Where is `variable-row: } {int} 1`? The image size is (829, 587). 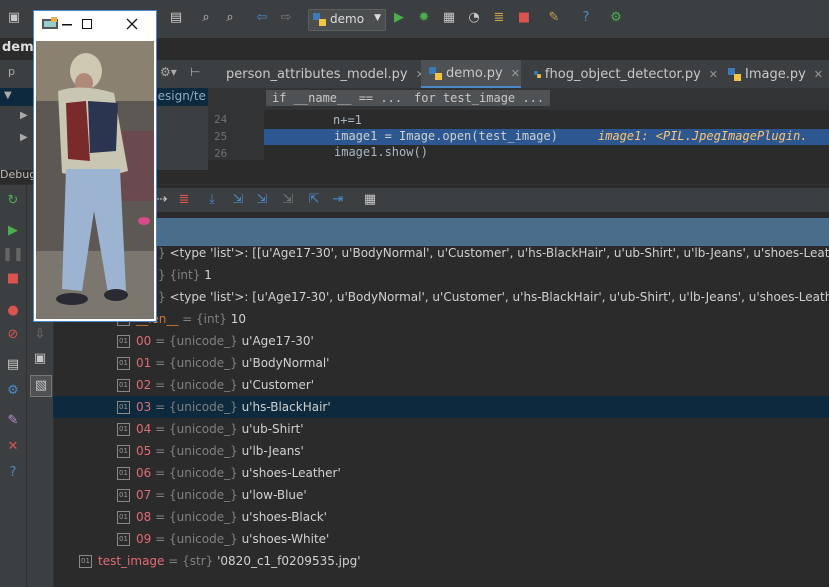
variable-row: } {int} 1 is located at coordinates (441, 275).